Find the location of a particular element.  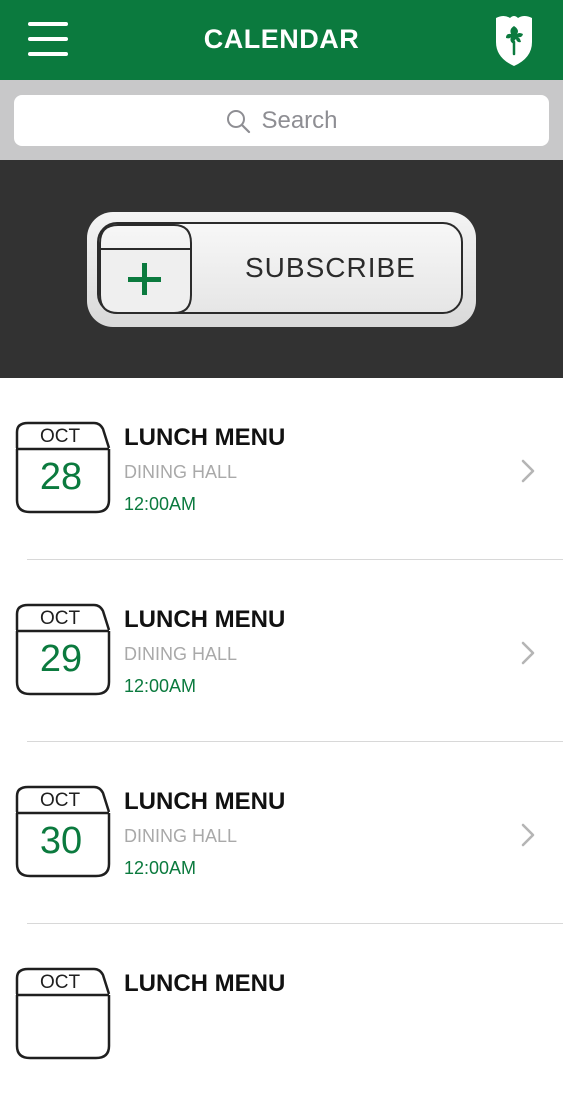

app-header: CALENDAR is located at coordinates (281, 40).